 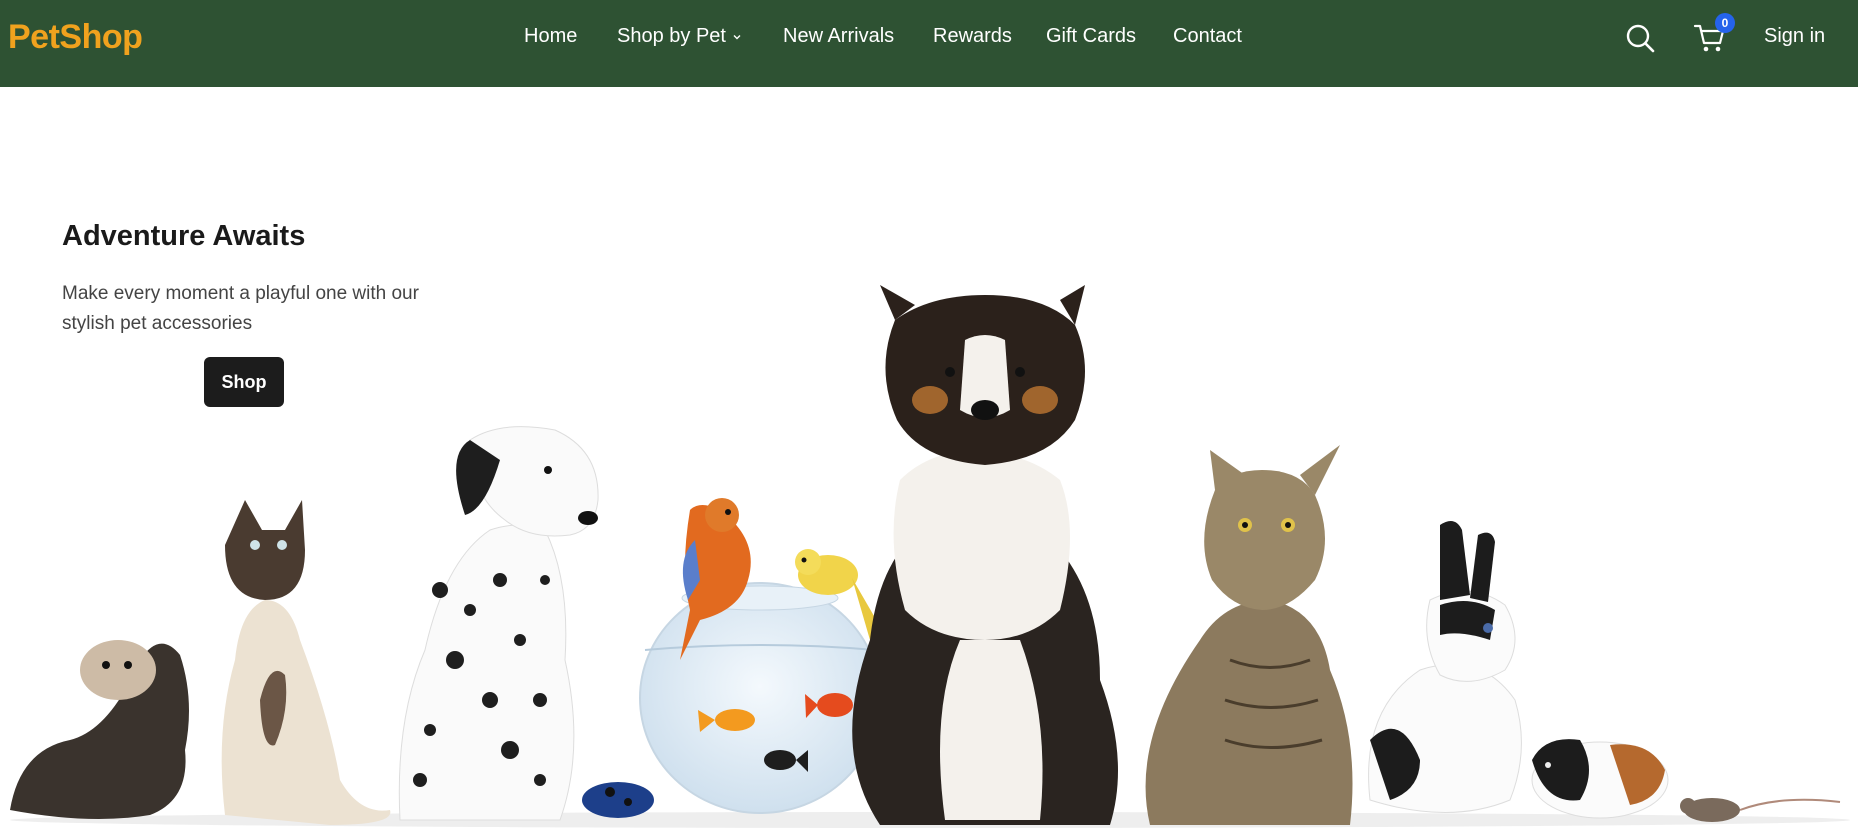 I want to click on hero-title: Adventure Awaits, so click(x=184, y=236).